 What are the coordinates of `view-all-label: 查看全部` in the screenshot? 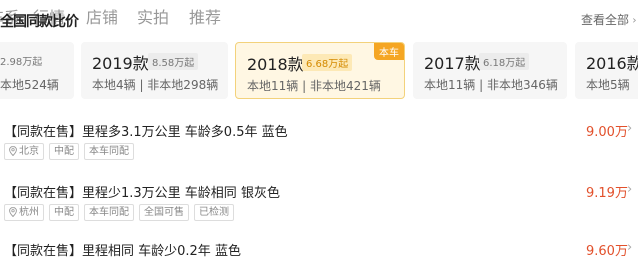 It's located at (605, 20).